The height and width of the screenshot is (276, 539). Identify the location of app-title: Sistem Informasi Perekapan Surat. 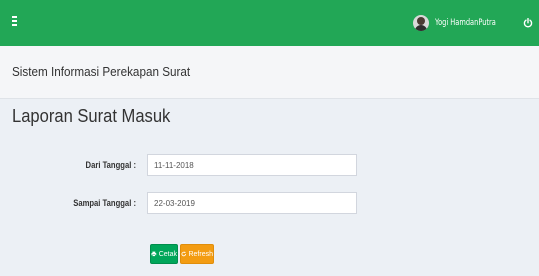
(101, 71).